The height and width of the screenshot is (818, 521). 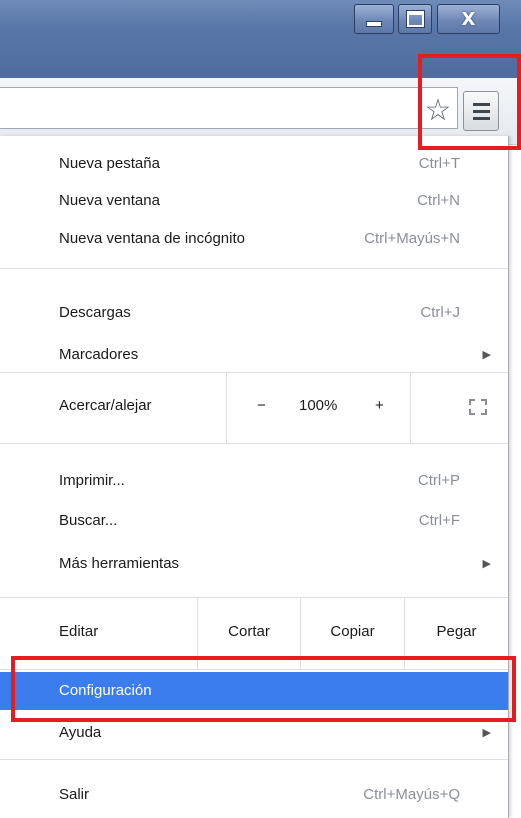 I want to click on maximize-icon, so click(x=415, y=19).